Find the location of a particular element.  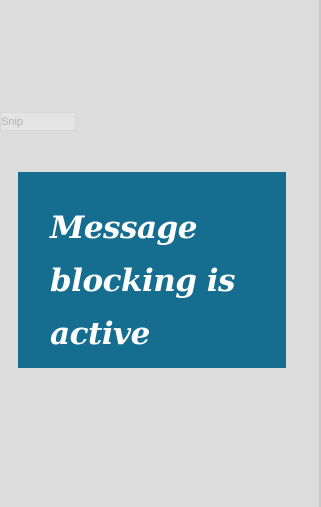

snip-input is located at coordinates (38, 121).